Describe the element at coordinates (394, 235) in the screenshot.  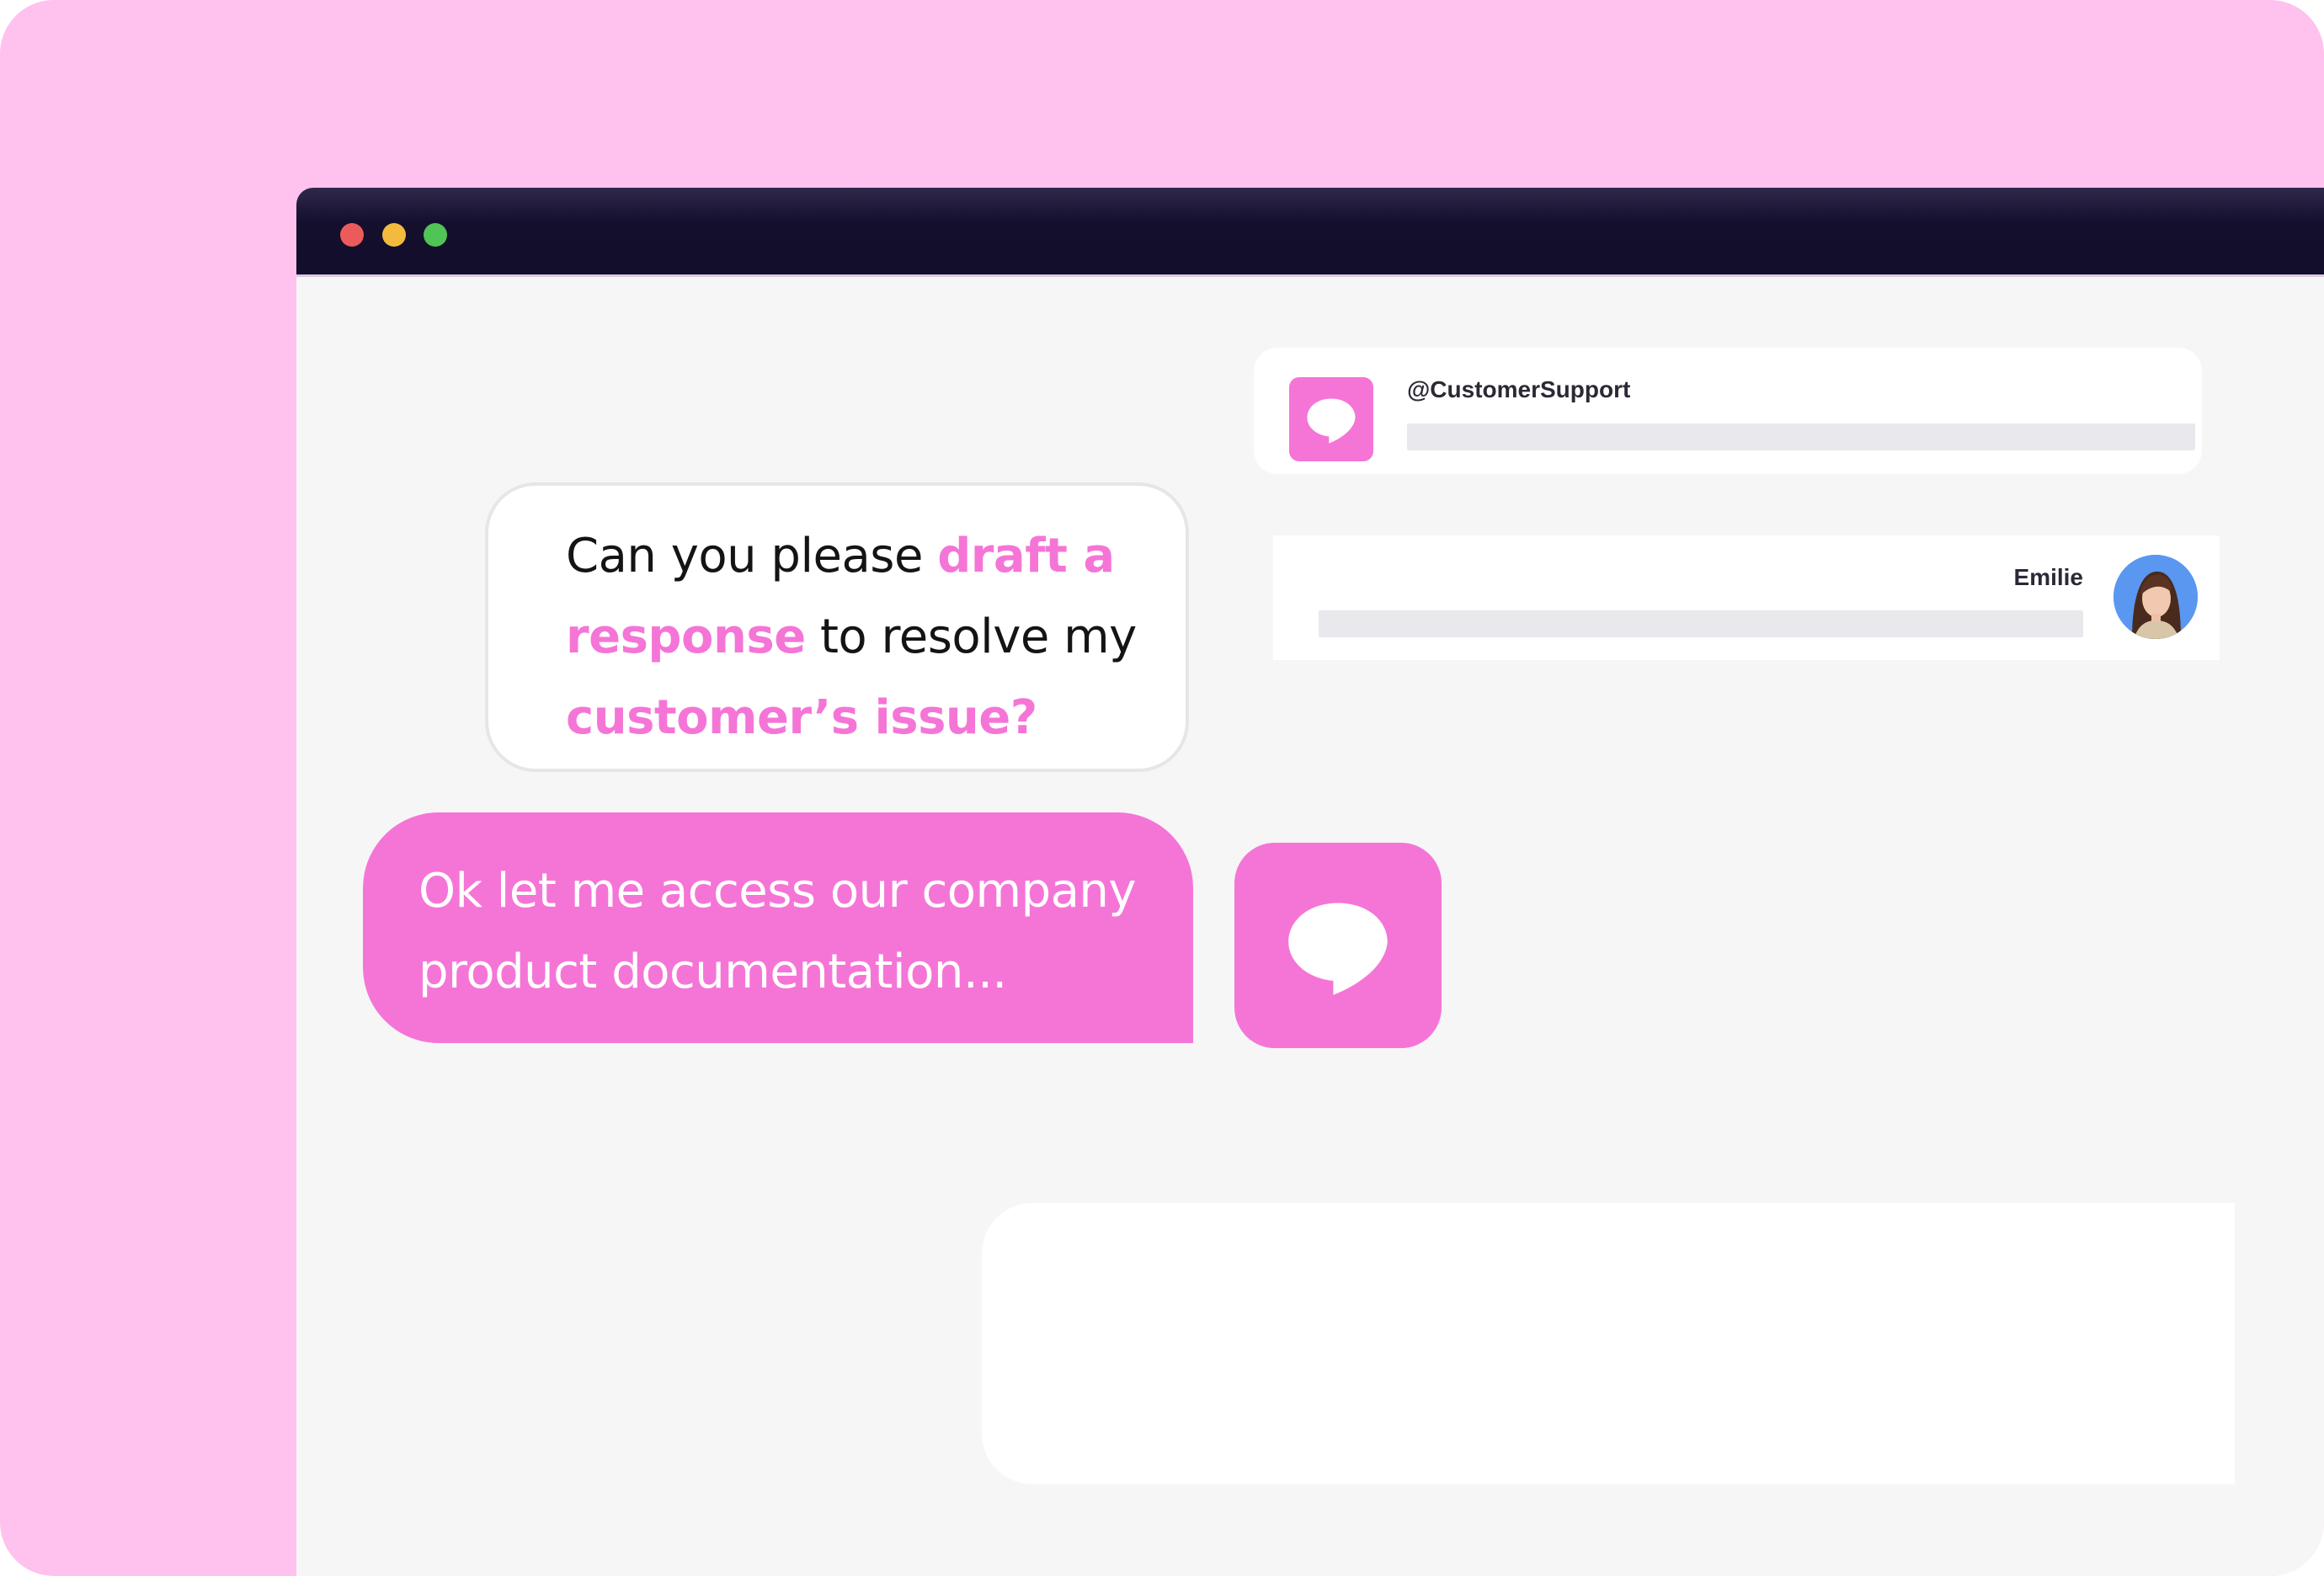
I see `minimize-window-button` at that location.